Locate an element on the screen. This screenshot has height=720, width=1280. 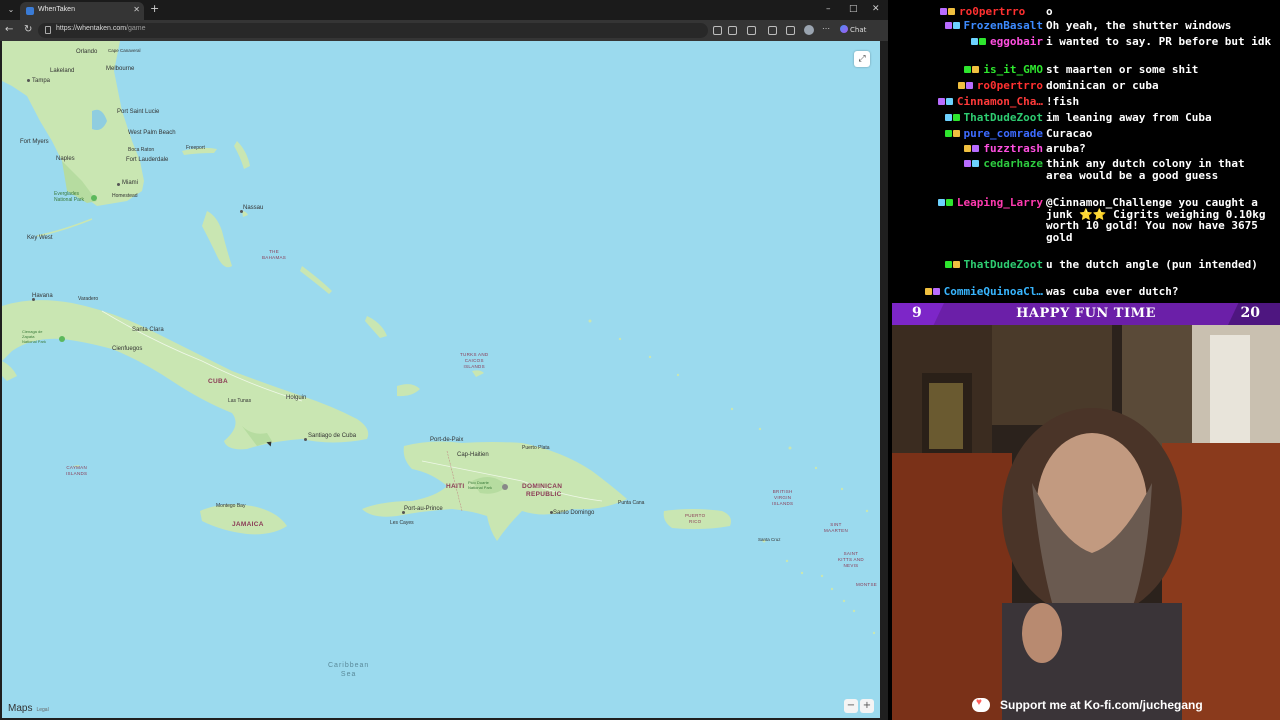
chat-username: is_it_GMO is located at coordinates (1013, 70).